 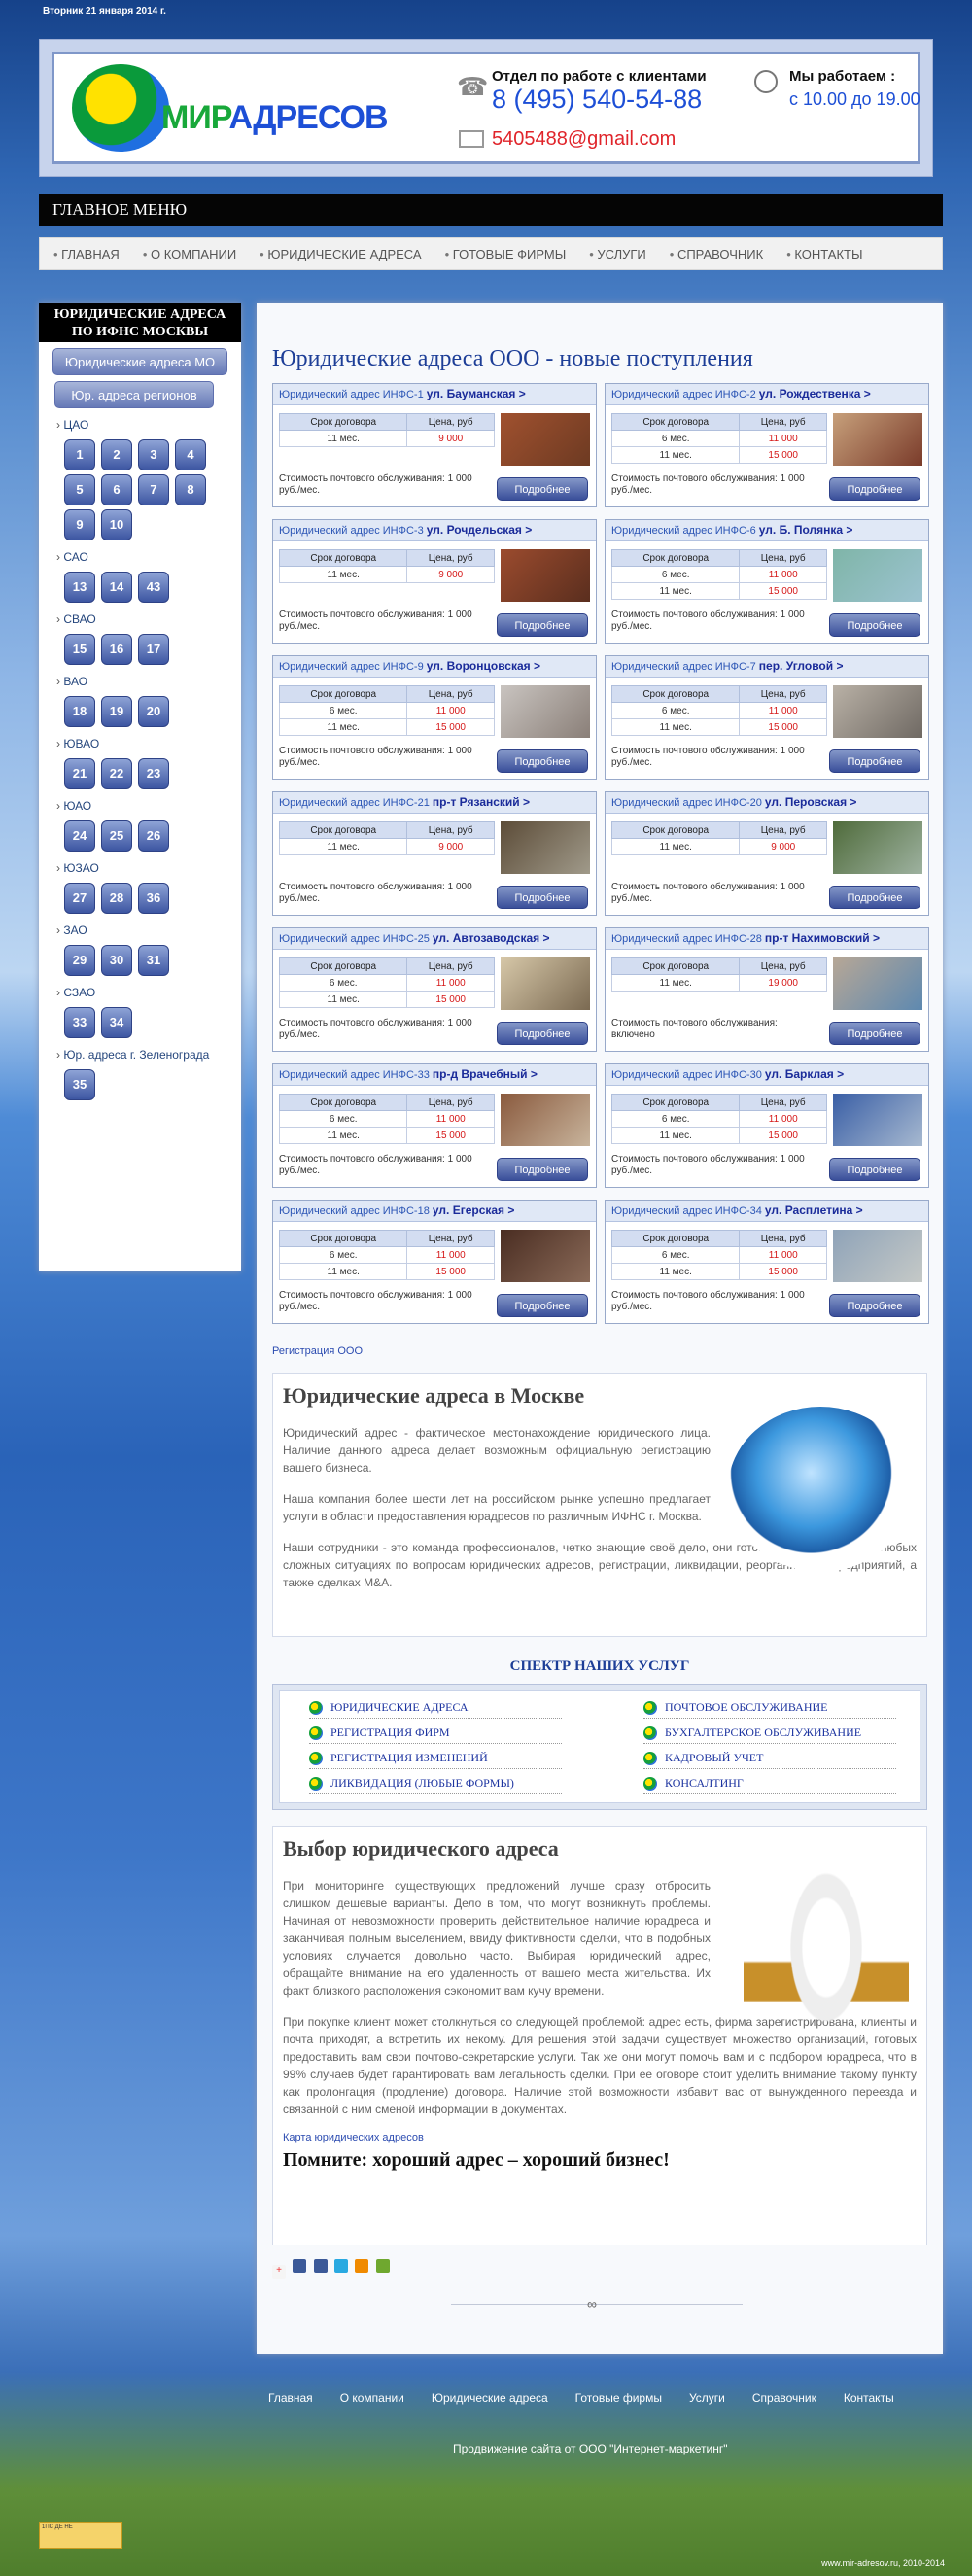 What do you see at coordinates (153, 898) in the screenshot?
I see `ifns-number-button: 36` at bounding box center [153, 898].